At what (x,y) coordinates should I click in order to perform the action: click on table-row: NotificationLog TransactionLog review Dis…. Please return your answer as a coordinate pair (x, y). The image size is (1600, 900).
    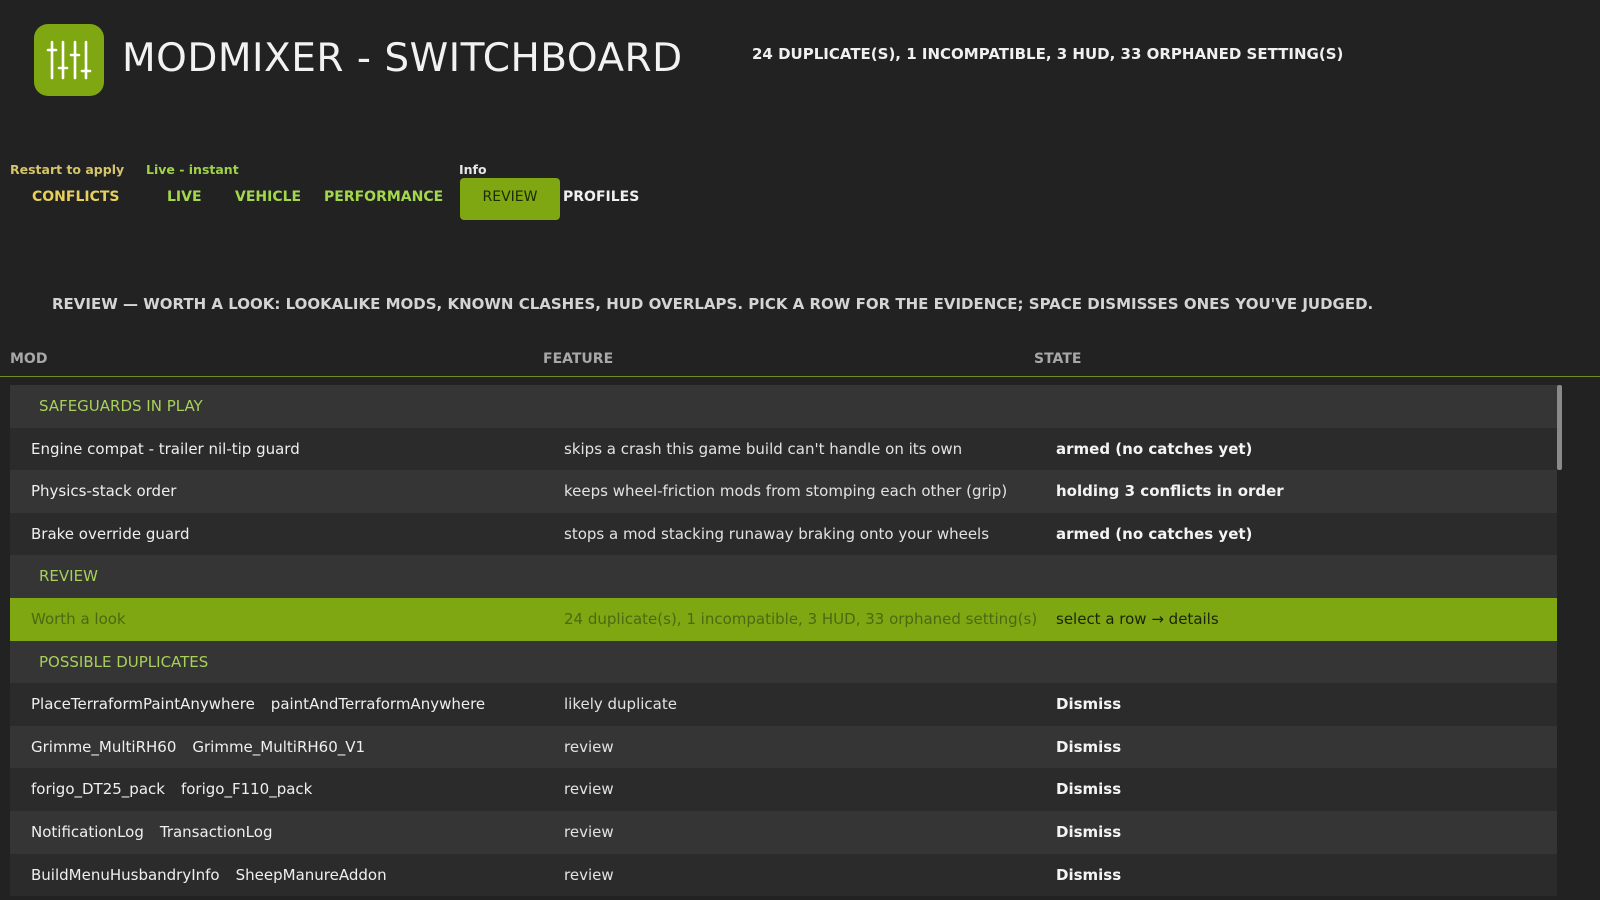
    Looking at the image, I should click on (783, 832).